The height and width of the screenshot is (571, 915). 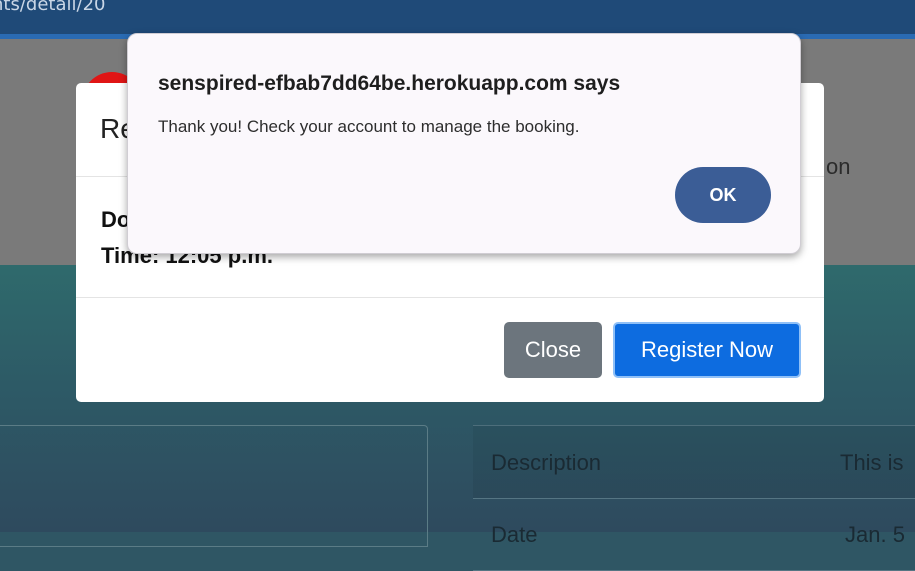 I want to click on modal-date-text: Do, so click(x=116, y=219).